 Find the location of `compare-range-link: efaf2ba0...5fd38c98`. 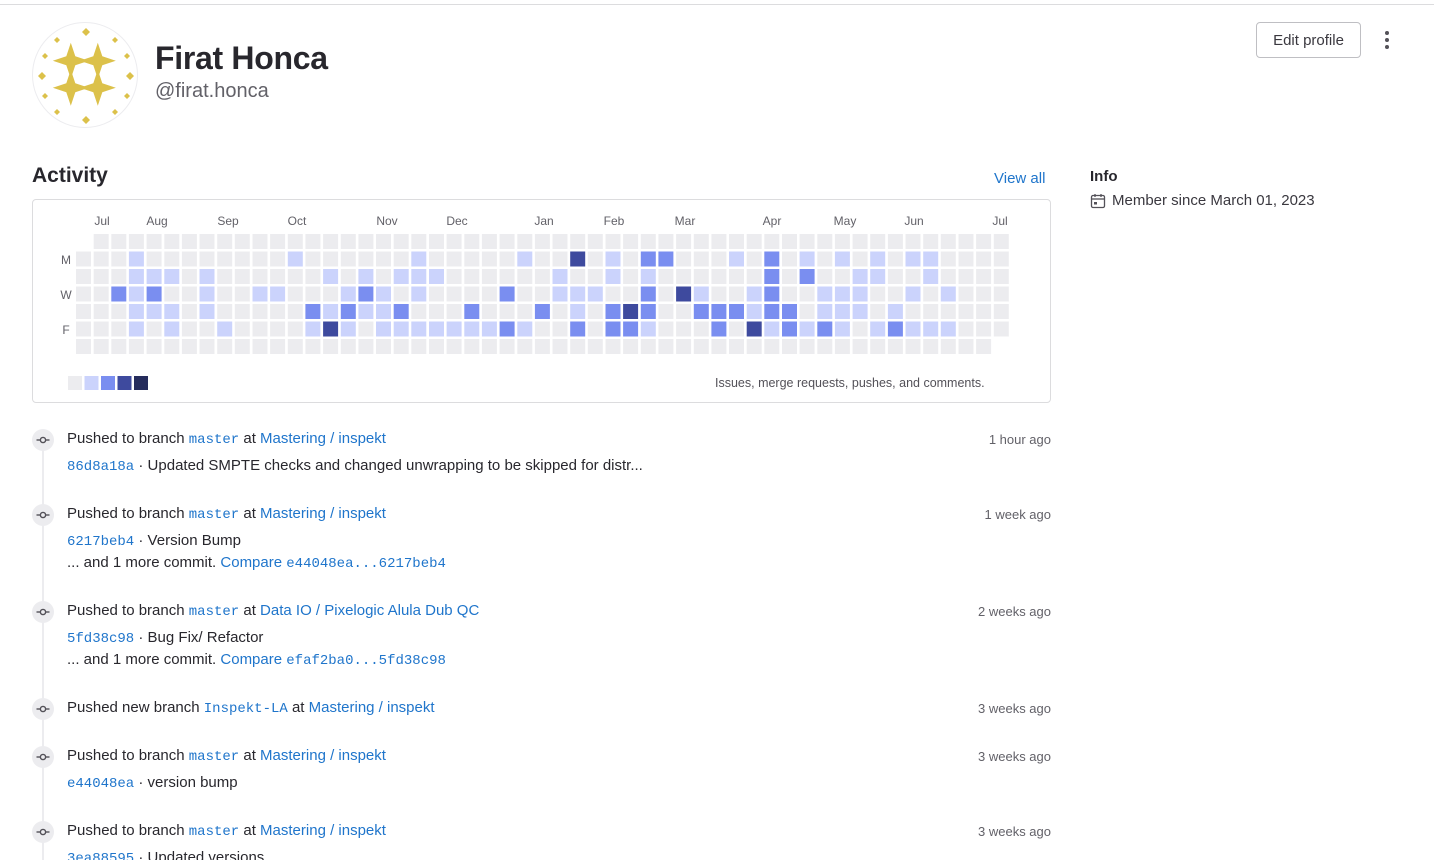

compare-range-link: efaf2ba0...5fd38c98 is located at coordinates (366, 661).